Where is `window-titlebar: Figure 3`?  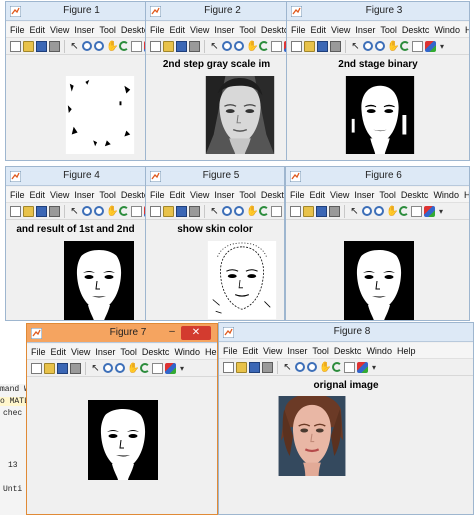
window-titlebar: Figure 3 is located at coordinates (378, 11).